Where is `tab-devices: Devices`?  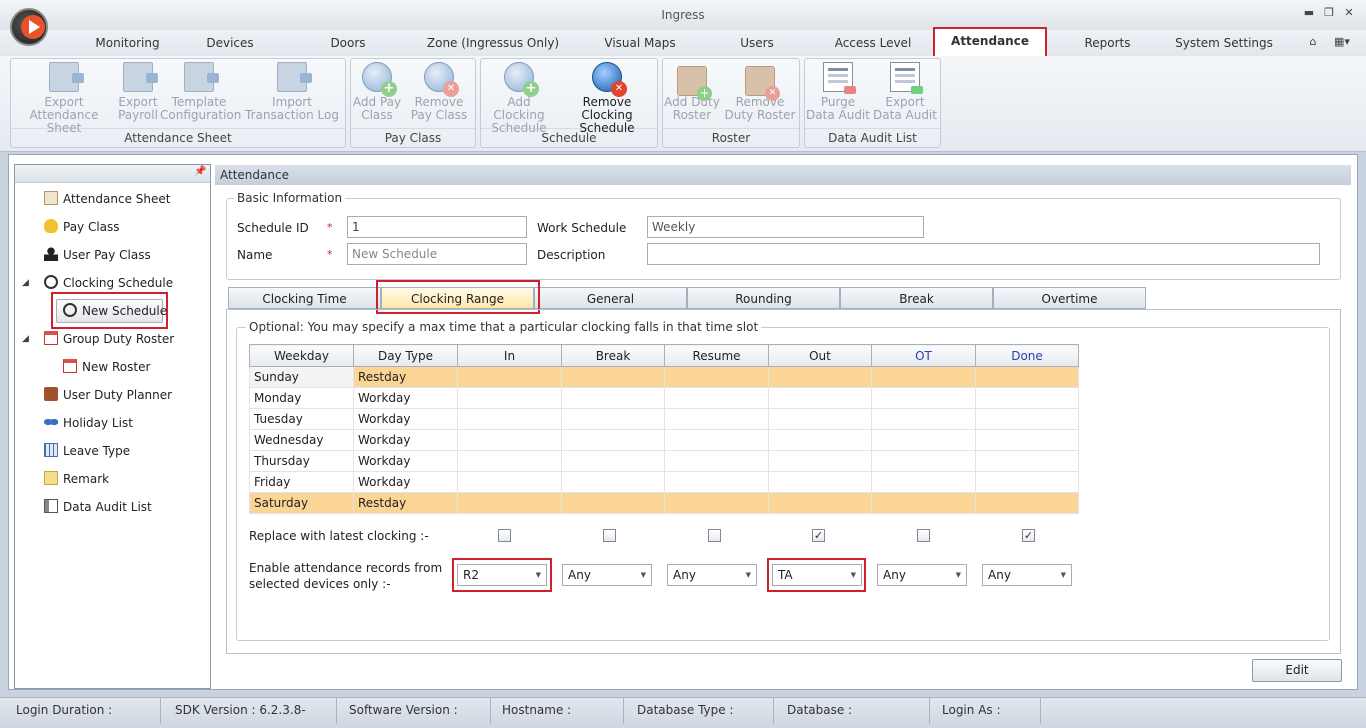
tab-devices: Devices is located at coordinates (230, 43).